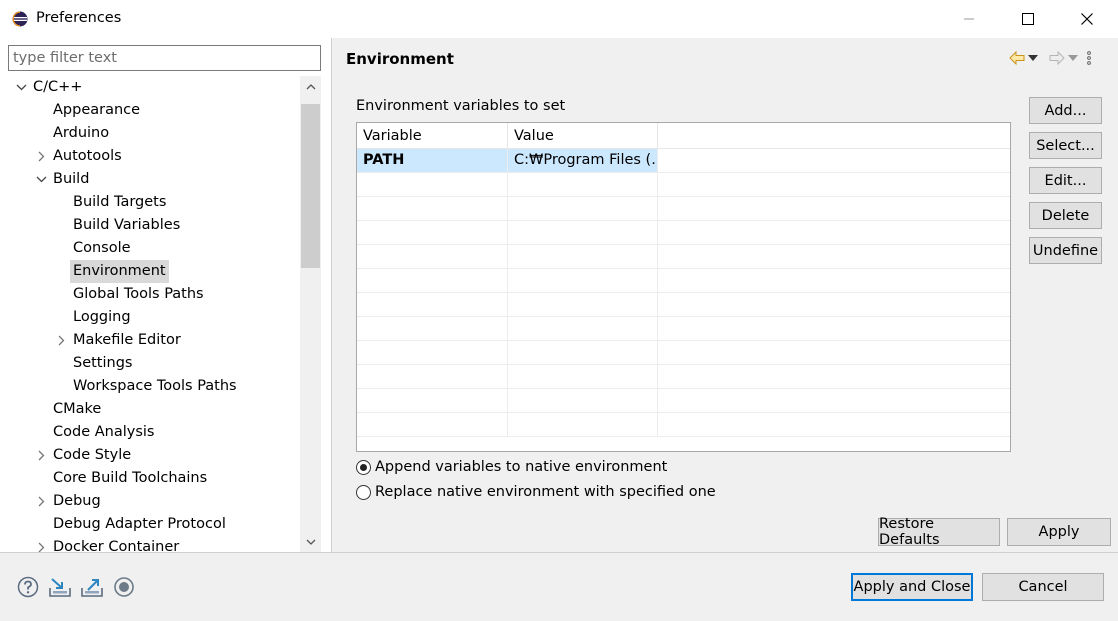 The image size is (1118, 621). I want to click on close-icon, so click(1087, 19).